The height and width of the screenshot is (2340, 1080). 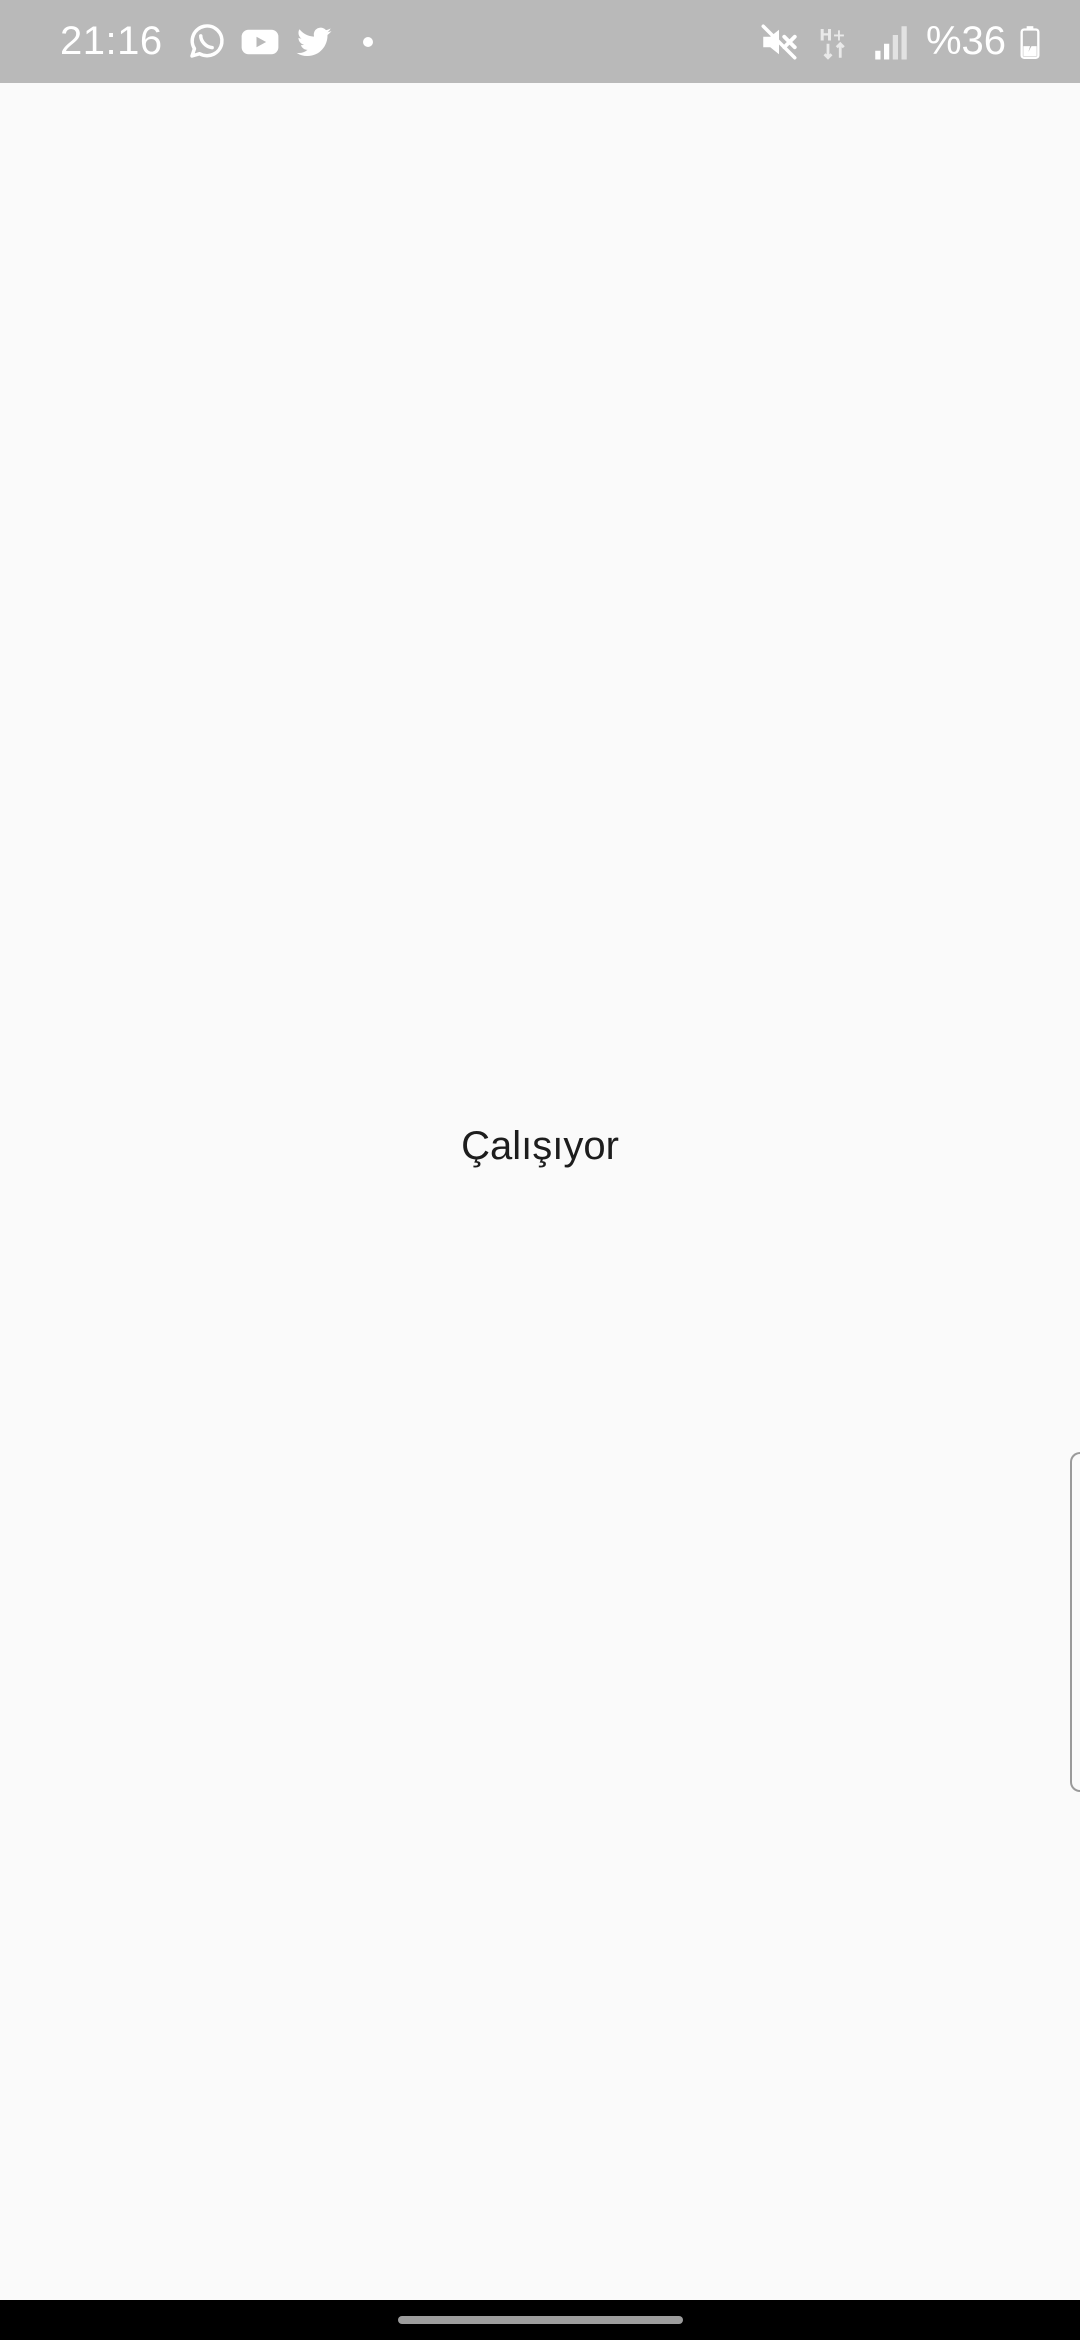 I want to click on hplus-data-icon: H+, so click(x=835, y=42).